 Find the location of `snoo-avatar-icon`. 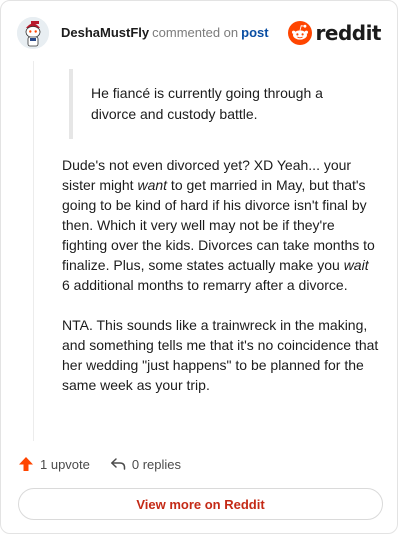

snoo-avatar-icon is located at coordinates (33, 33).